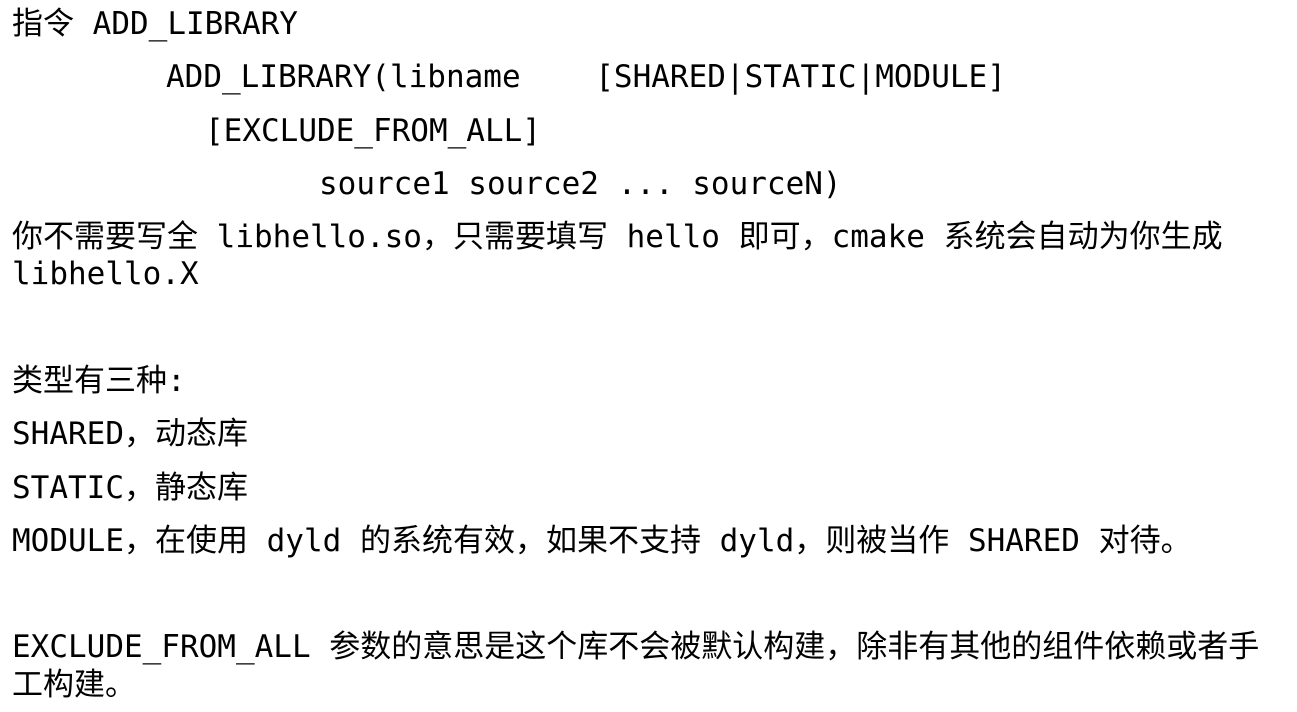 The image size is (1297, 712). Describe the element at coordinates (155, 24) in the screenshot. I see `heading-line: 指令 ADD_LIBRARY` at that location.